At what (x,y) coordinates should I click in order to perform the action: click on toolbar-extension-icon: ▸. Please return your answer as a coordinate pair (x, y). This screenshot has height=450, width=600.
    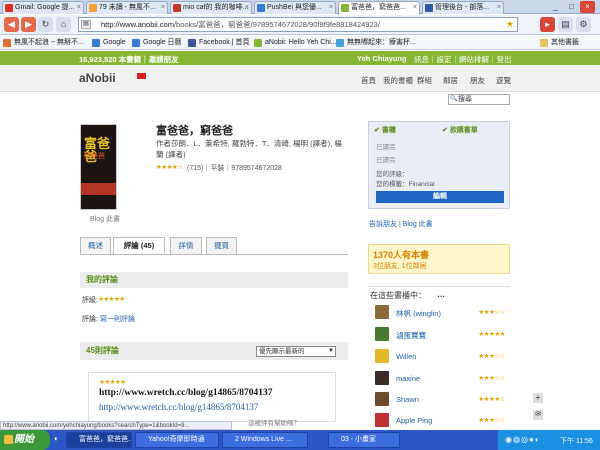
    Looking at the image, I should click on (547, 24).